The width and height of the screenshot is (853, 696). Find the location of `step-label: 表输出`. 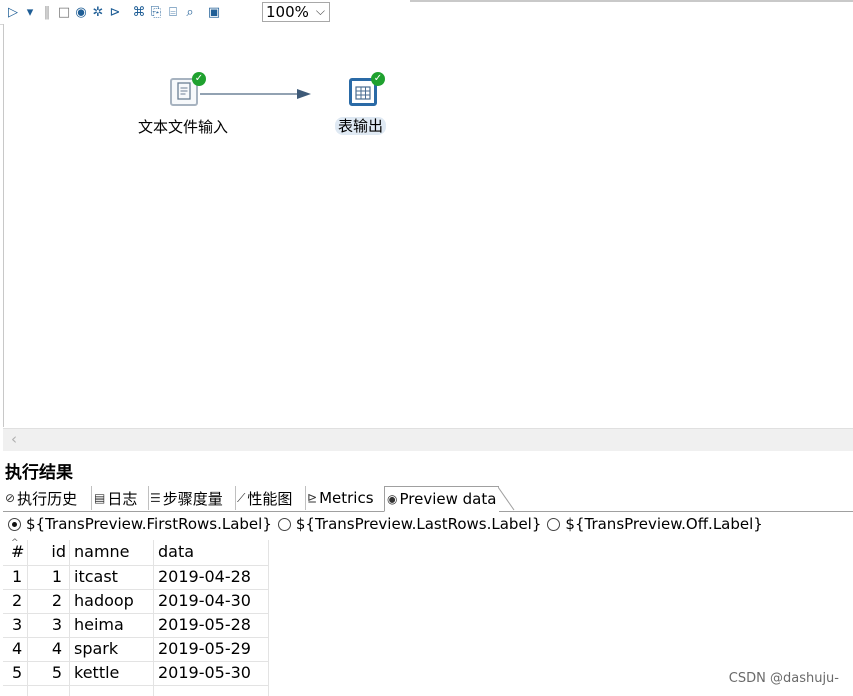

step-label: 表输出 is located at coordinates (361, 125).